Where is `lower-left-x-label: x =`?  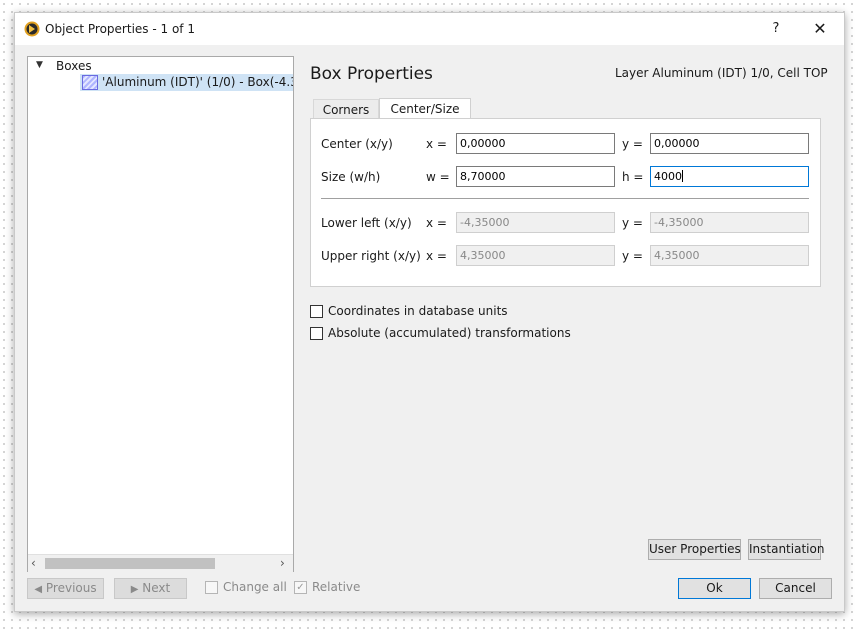 lower-left-x-label: x = is located at coordinates (436, 223).